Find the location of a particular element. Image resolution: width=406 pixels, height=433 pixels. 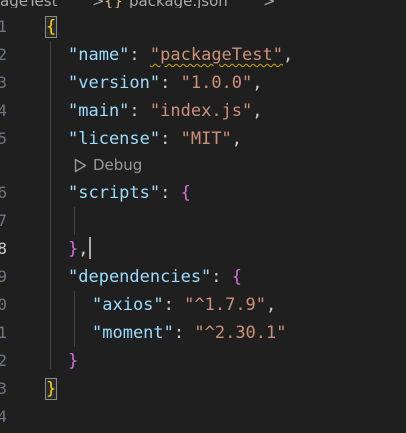

code-line-active: }, is located at coordinates (79, 249).